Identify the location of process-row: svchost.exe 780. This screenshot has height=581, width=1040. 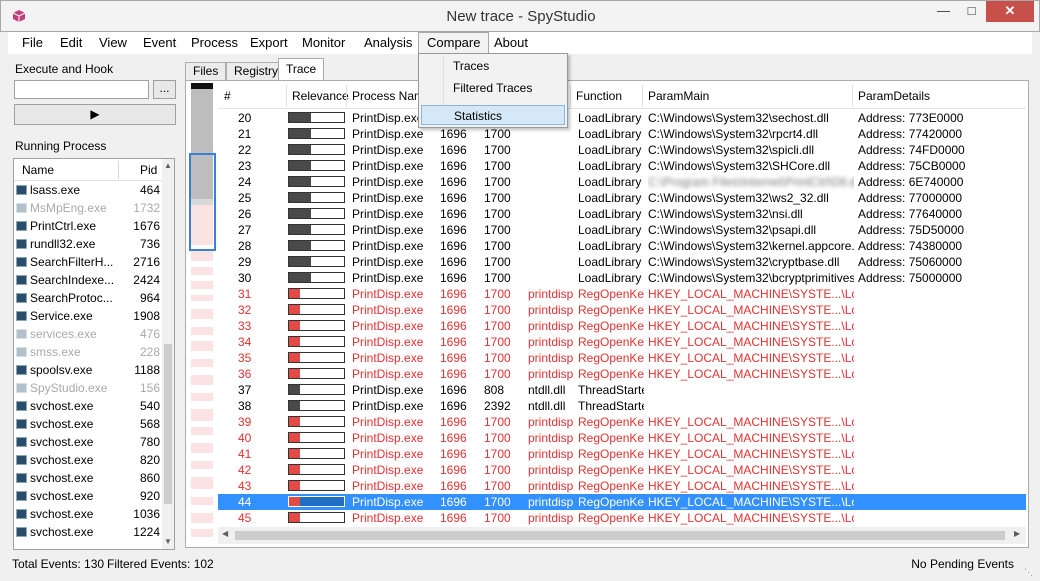
(89, 442).